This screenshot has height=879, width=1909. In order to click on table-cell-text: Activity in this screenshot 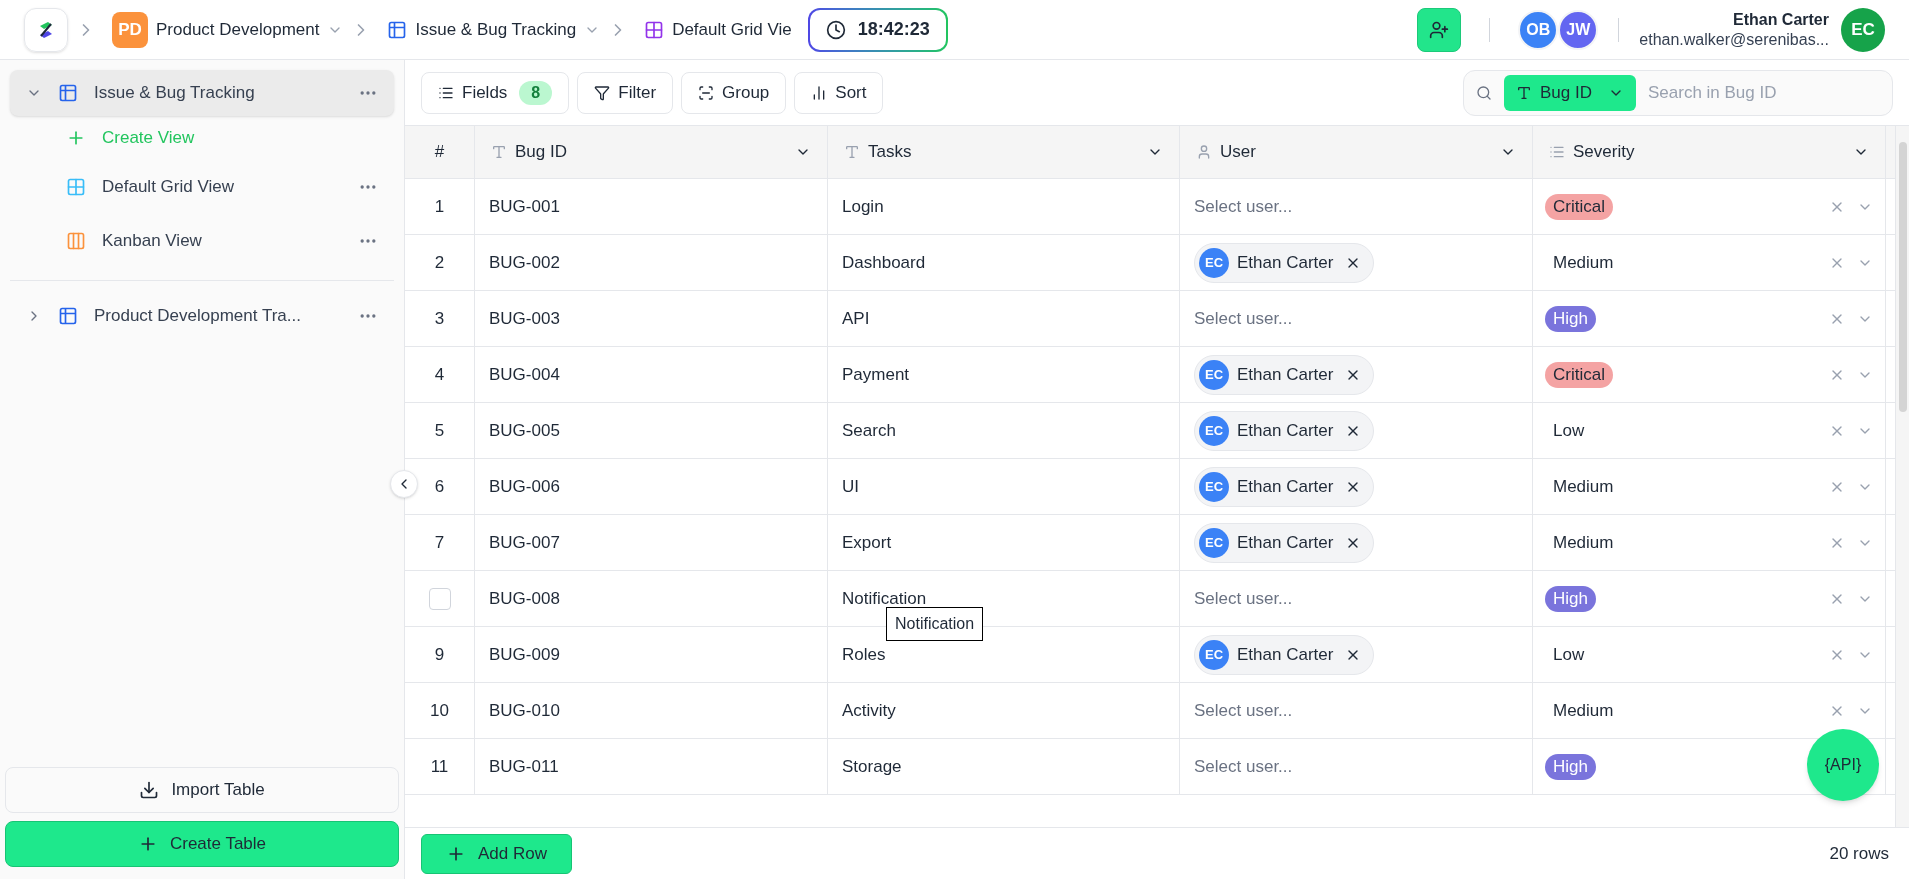, I will do `click(869, 710)`.